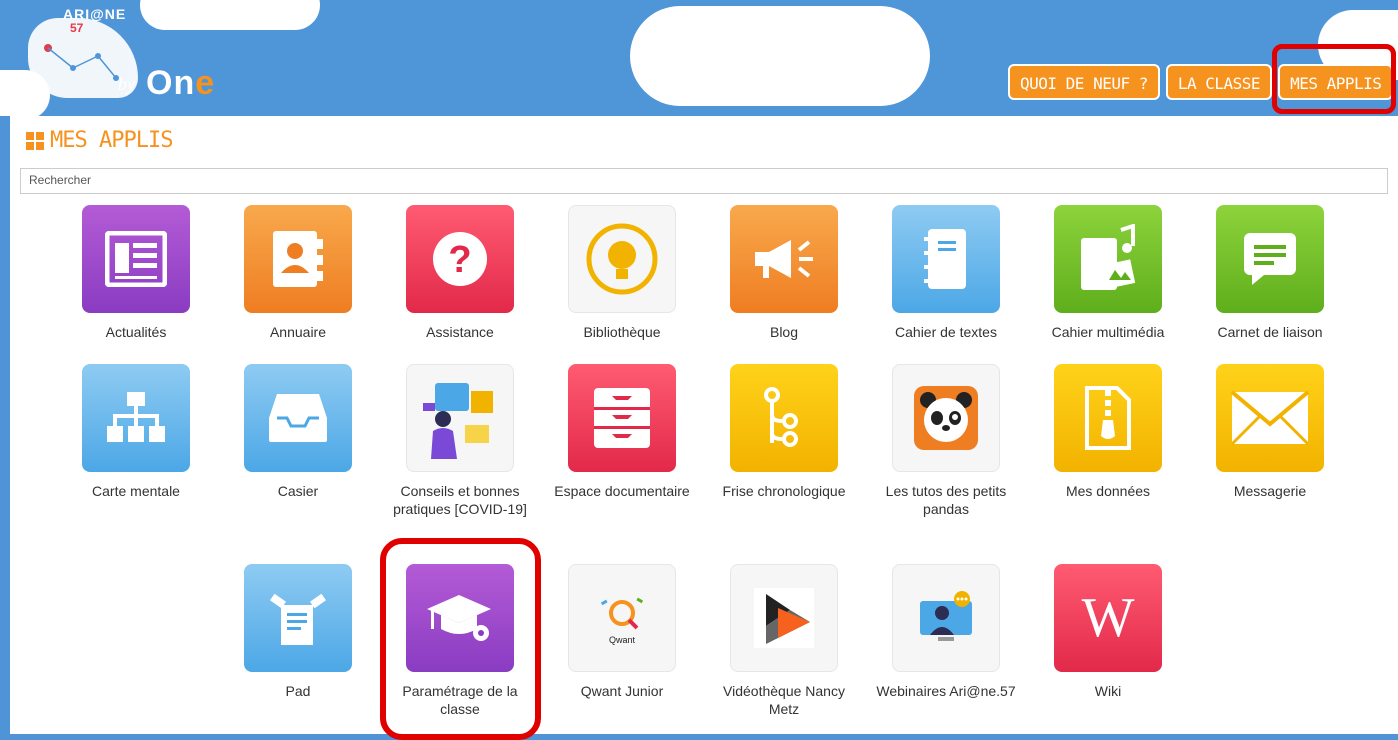 The image size is (1398, 740). I want to click on ariane-logo: ARI@NE 57 by One, so click(123, 54).